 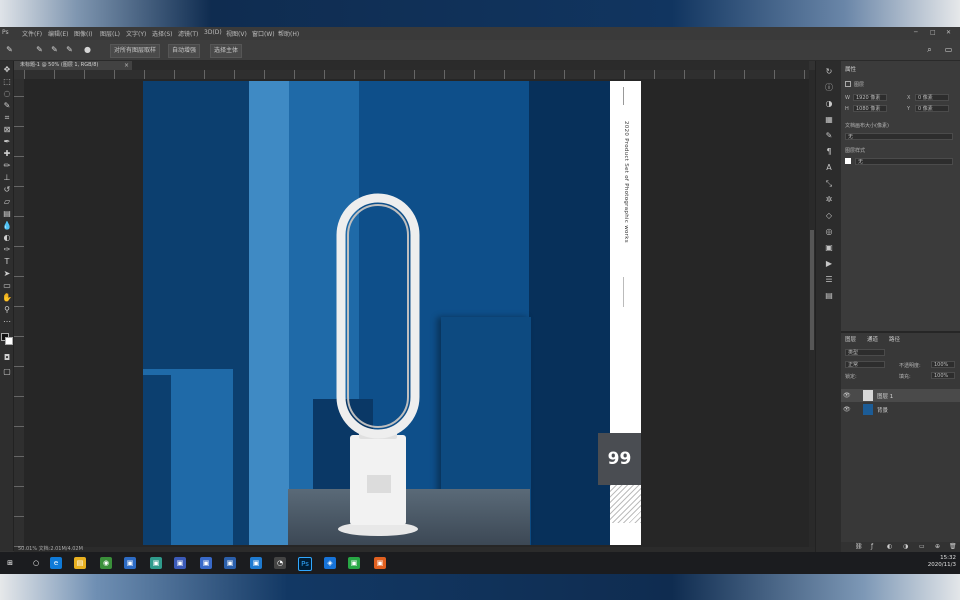 What do you see at coordinates (894, 339) in the screenshot?
I see `tab-paths: 路径` at bounding box center [894, 339].